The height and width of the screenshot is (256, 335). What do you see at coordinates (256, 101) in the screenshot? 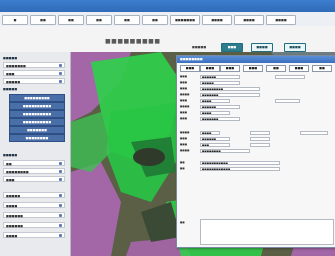
I see `form-row: ■■■ ■■■■` at bounding box center [256, 101].